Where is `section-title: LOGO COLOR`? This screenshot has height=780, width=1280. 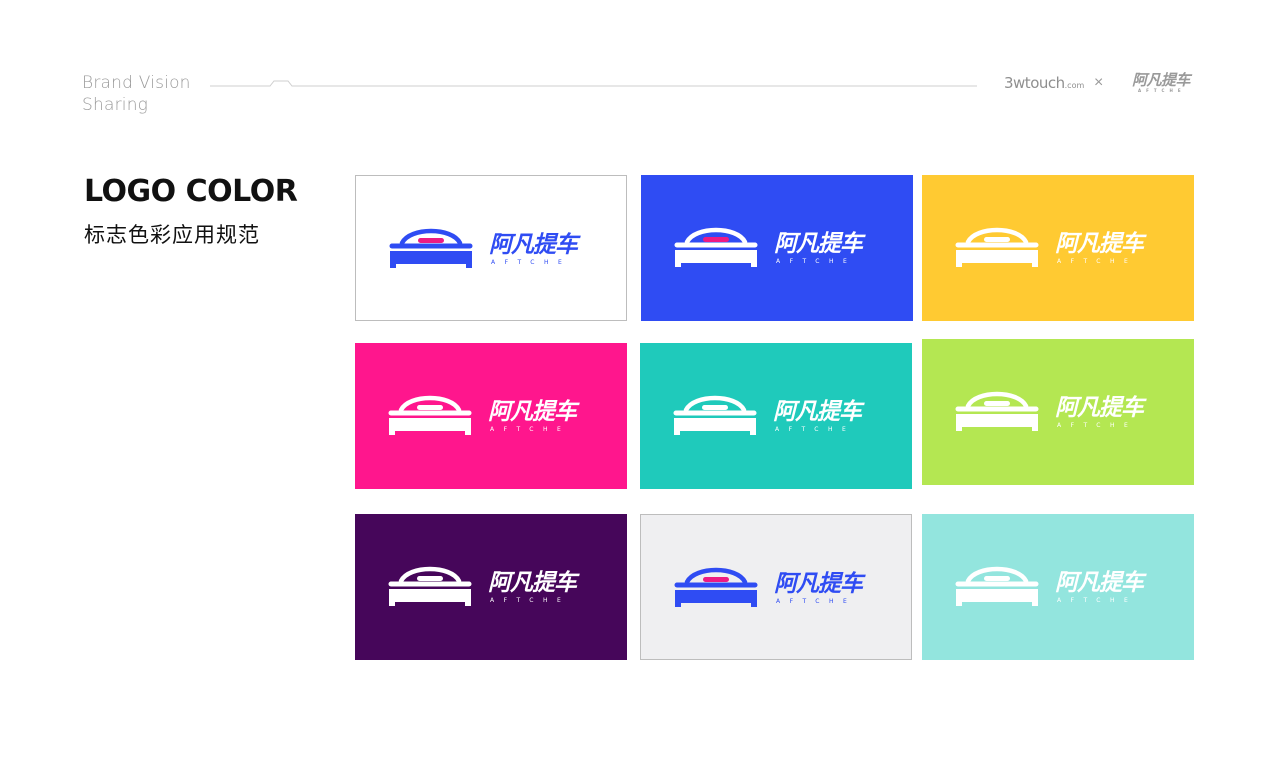 section-title: LOGO COLOR is located at coordinates (191, 191).